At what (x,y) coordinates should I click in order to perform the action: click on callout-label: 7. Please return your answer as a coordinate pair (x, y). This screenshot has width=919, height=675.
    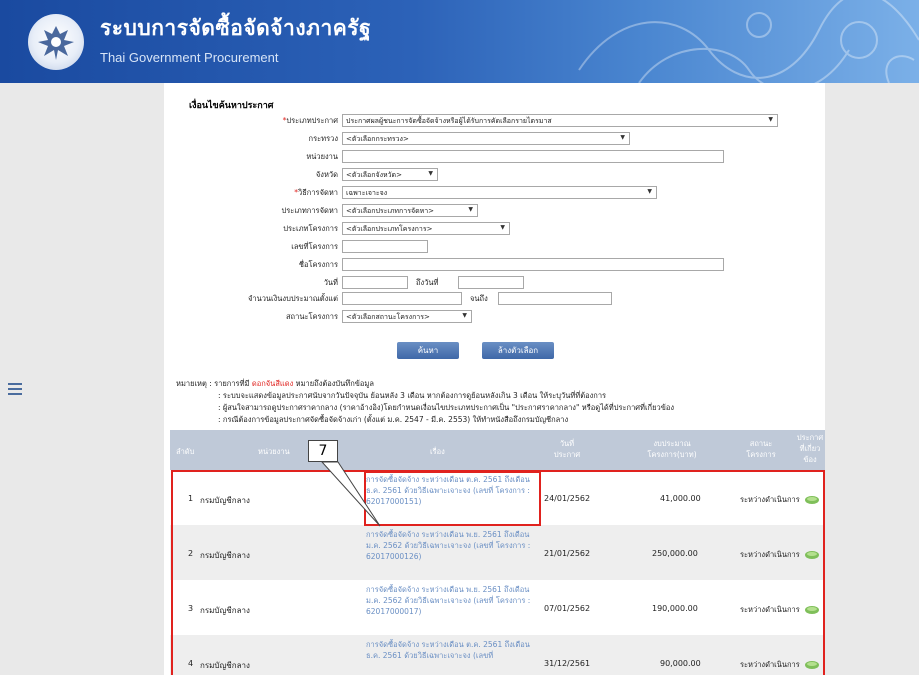
    Looking at the image, I should click on (323, 451).